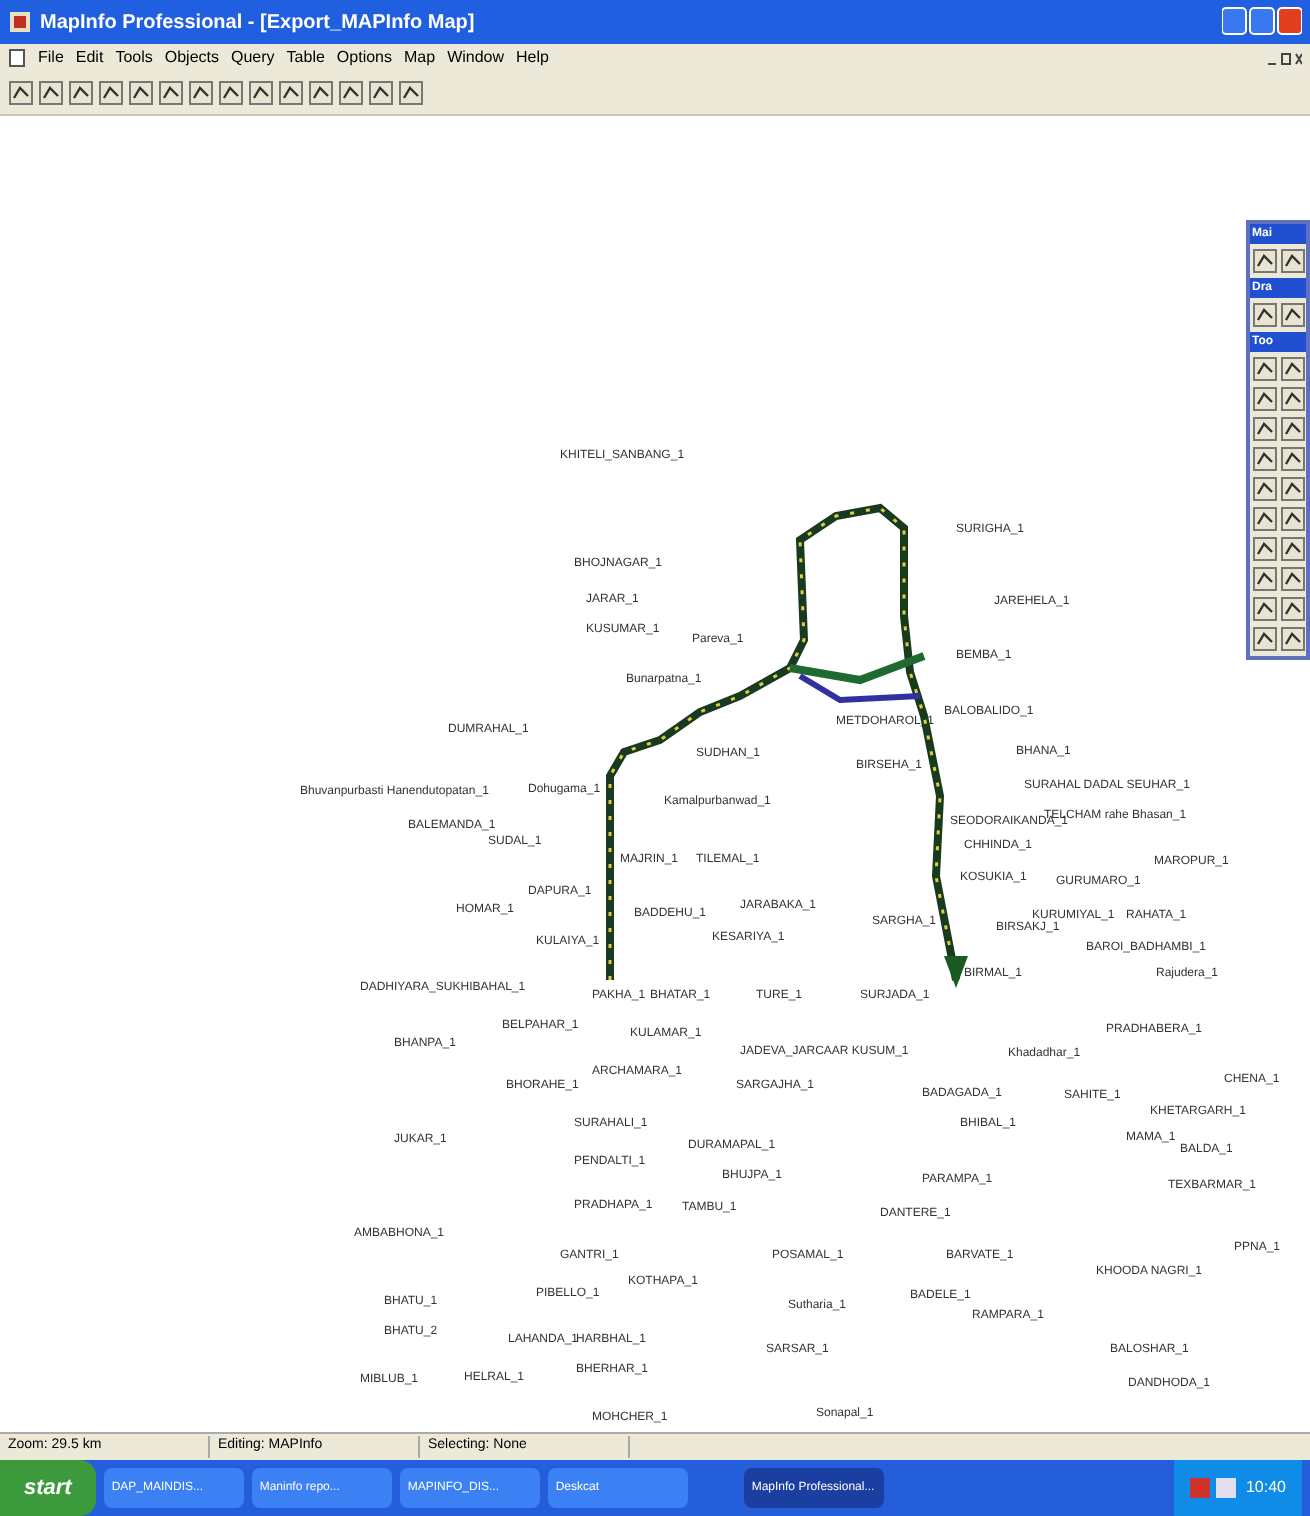 This screenshot has width=1310, height=1516. I want to click on menu-item: Window, so click(476, 58).